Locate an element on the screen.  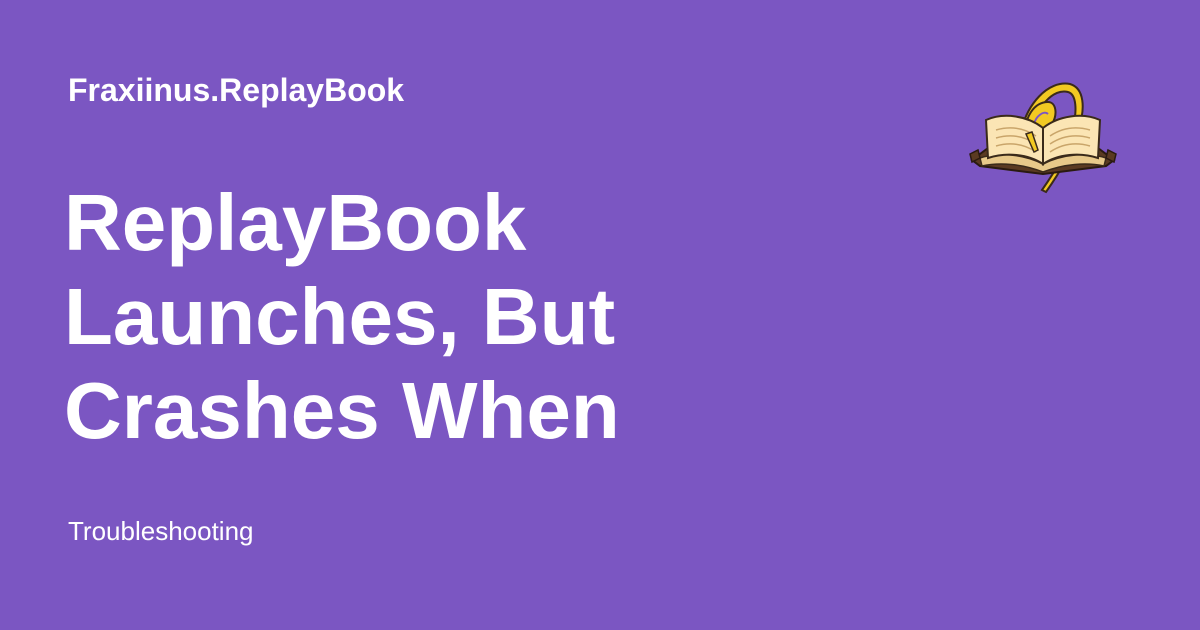
open-book-quill-icon is located at coordinates (1043, 138).